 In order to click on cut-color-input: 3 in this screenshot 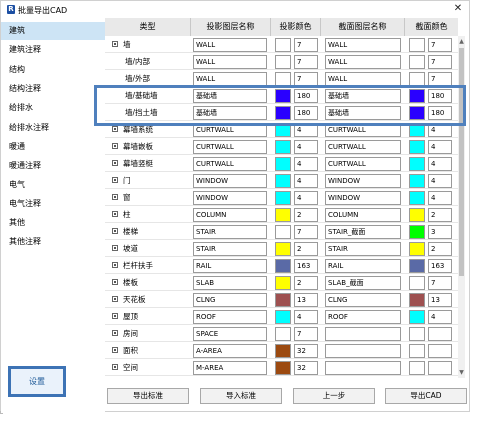, I will do `click(440, 232)`.